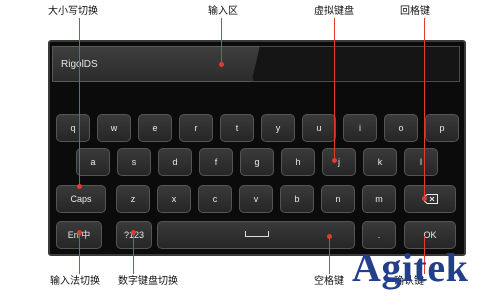 The height and width of the screenshot is (300, 500). Describe the element at coordinates (430, 199) in the screenshot. I see `backspace-key` at that location.